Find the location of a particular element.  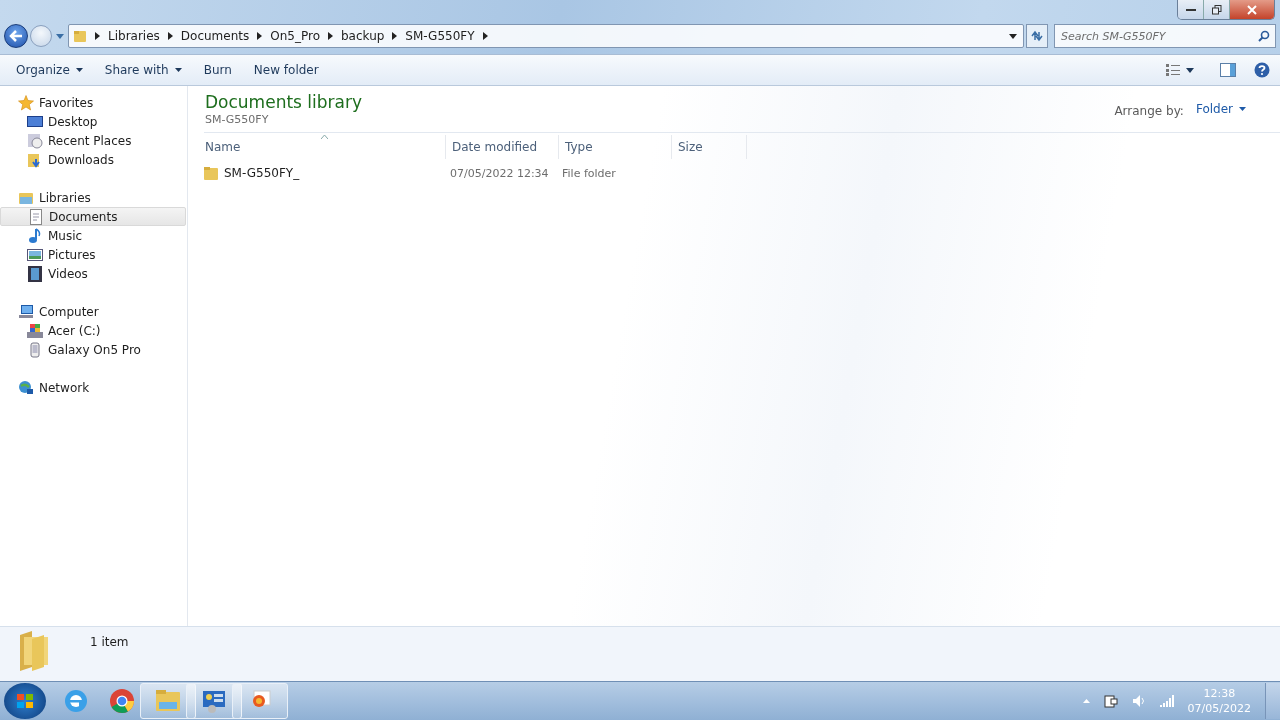

sidebar-item: Favorites is located at coordinates (93, 102).